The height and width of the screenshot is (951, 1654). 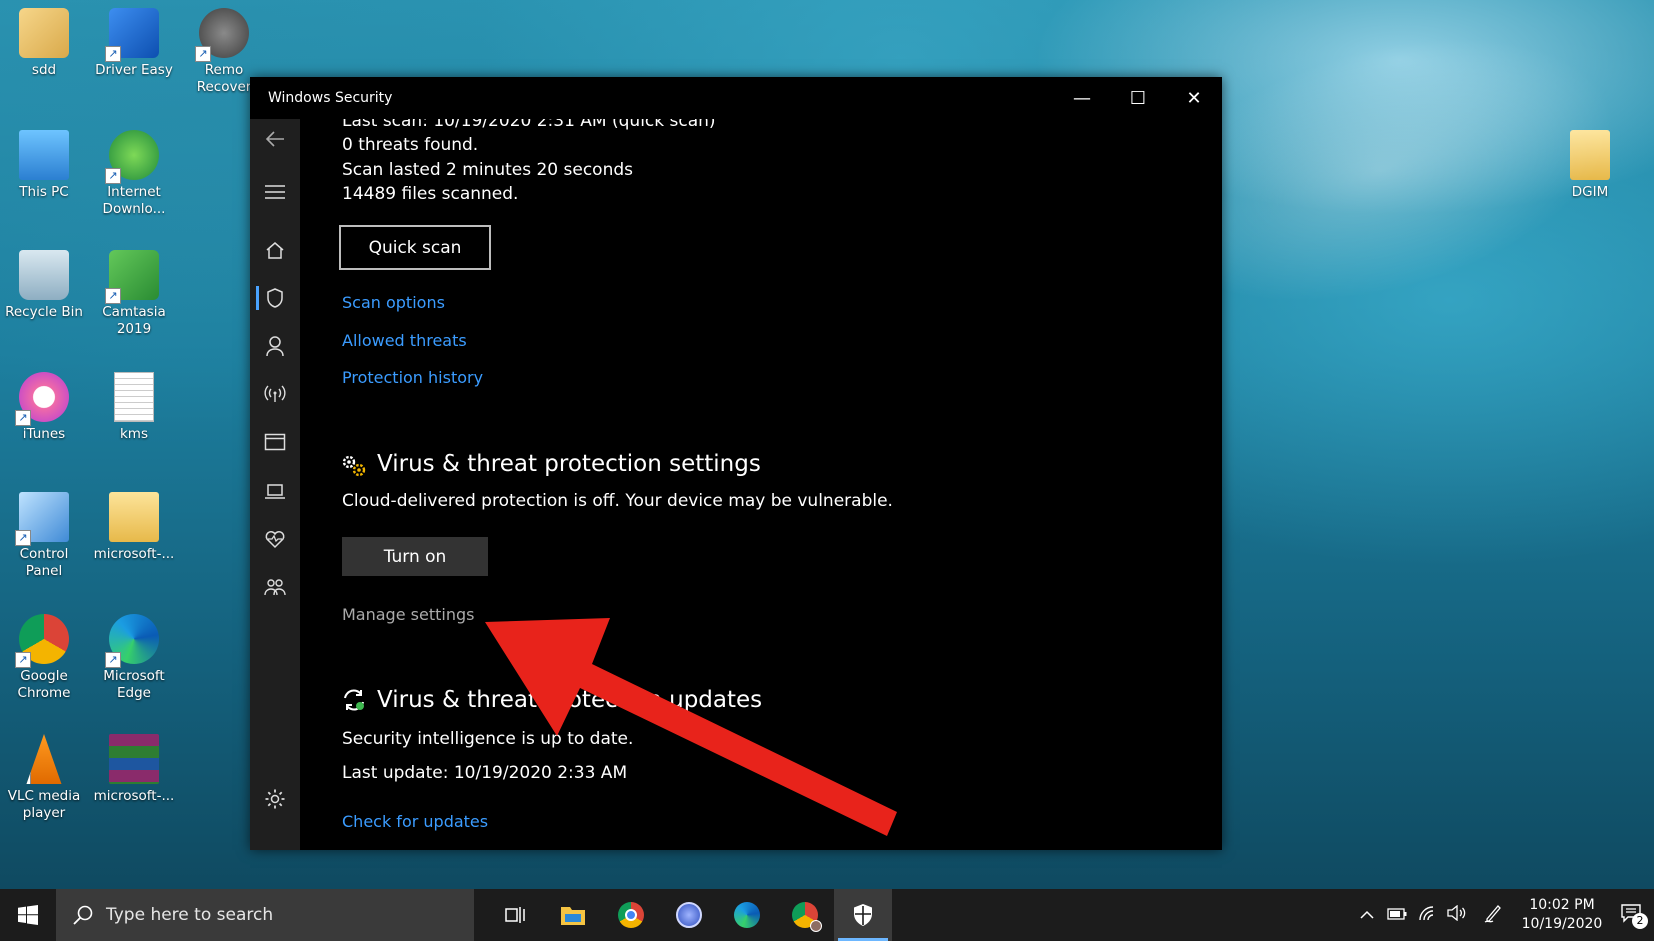 I want to click on title-bar: Windows Security — ☐ ✕, so click(x=736, y=98).